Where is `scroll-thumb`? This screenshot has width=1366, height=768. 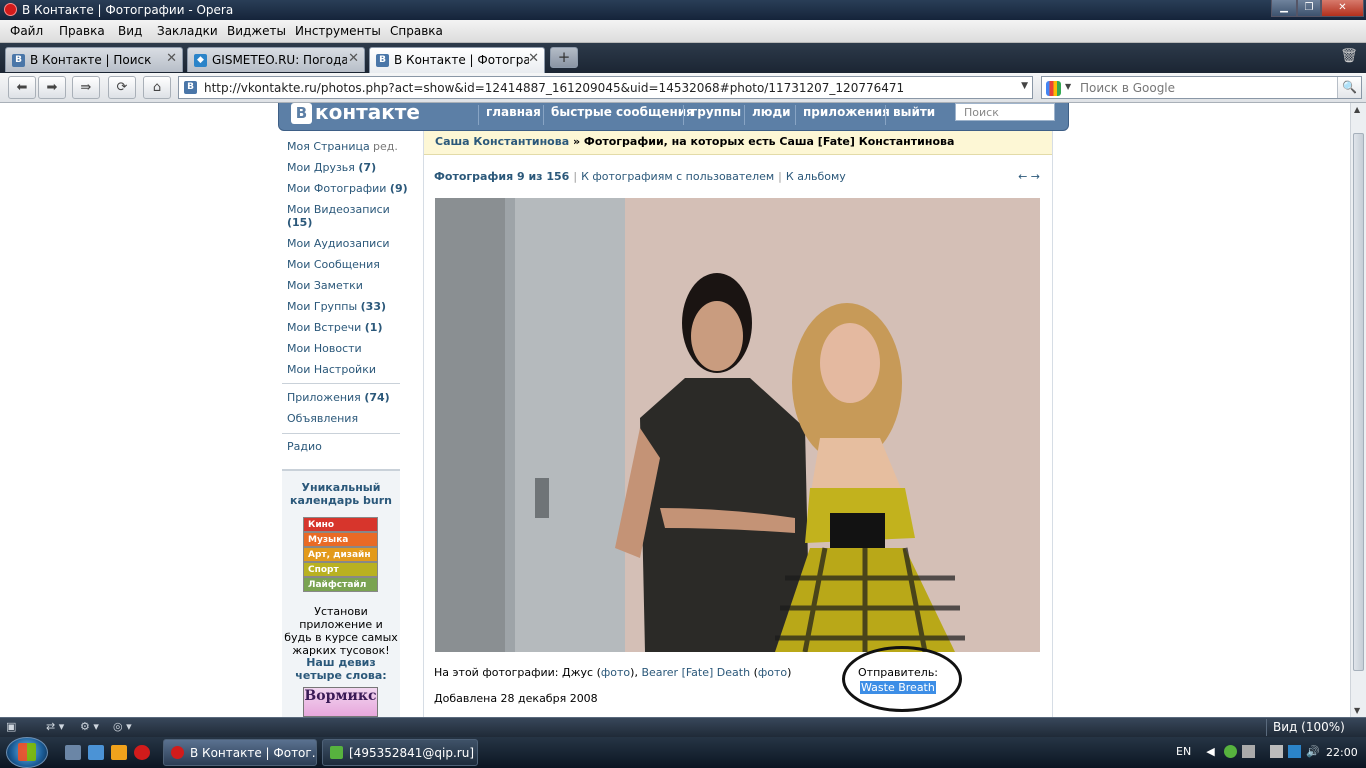 scroll-thumb is located at coordinates (1358, 402).